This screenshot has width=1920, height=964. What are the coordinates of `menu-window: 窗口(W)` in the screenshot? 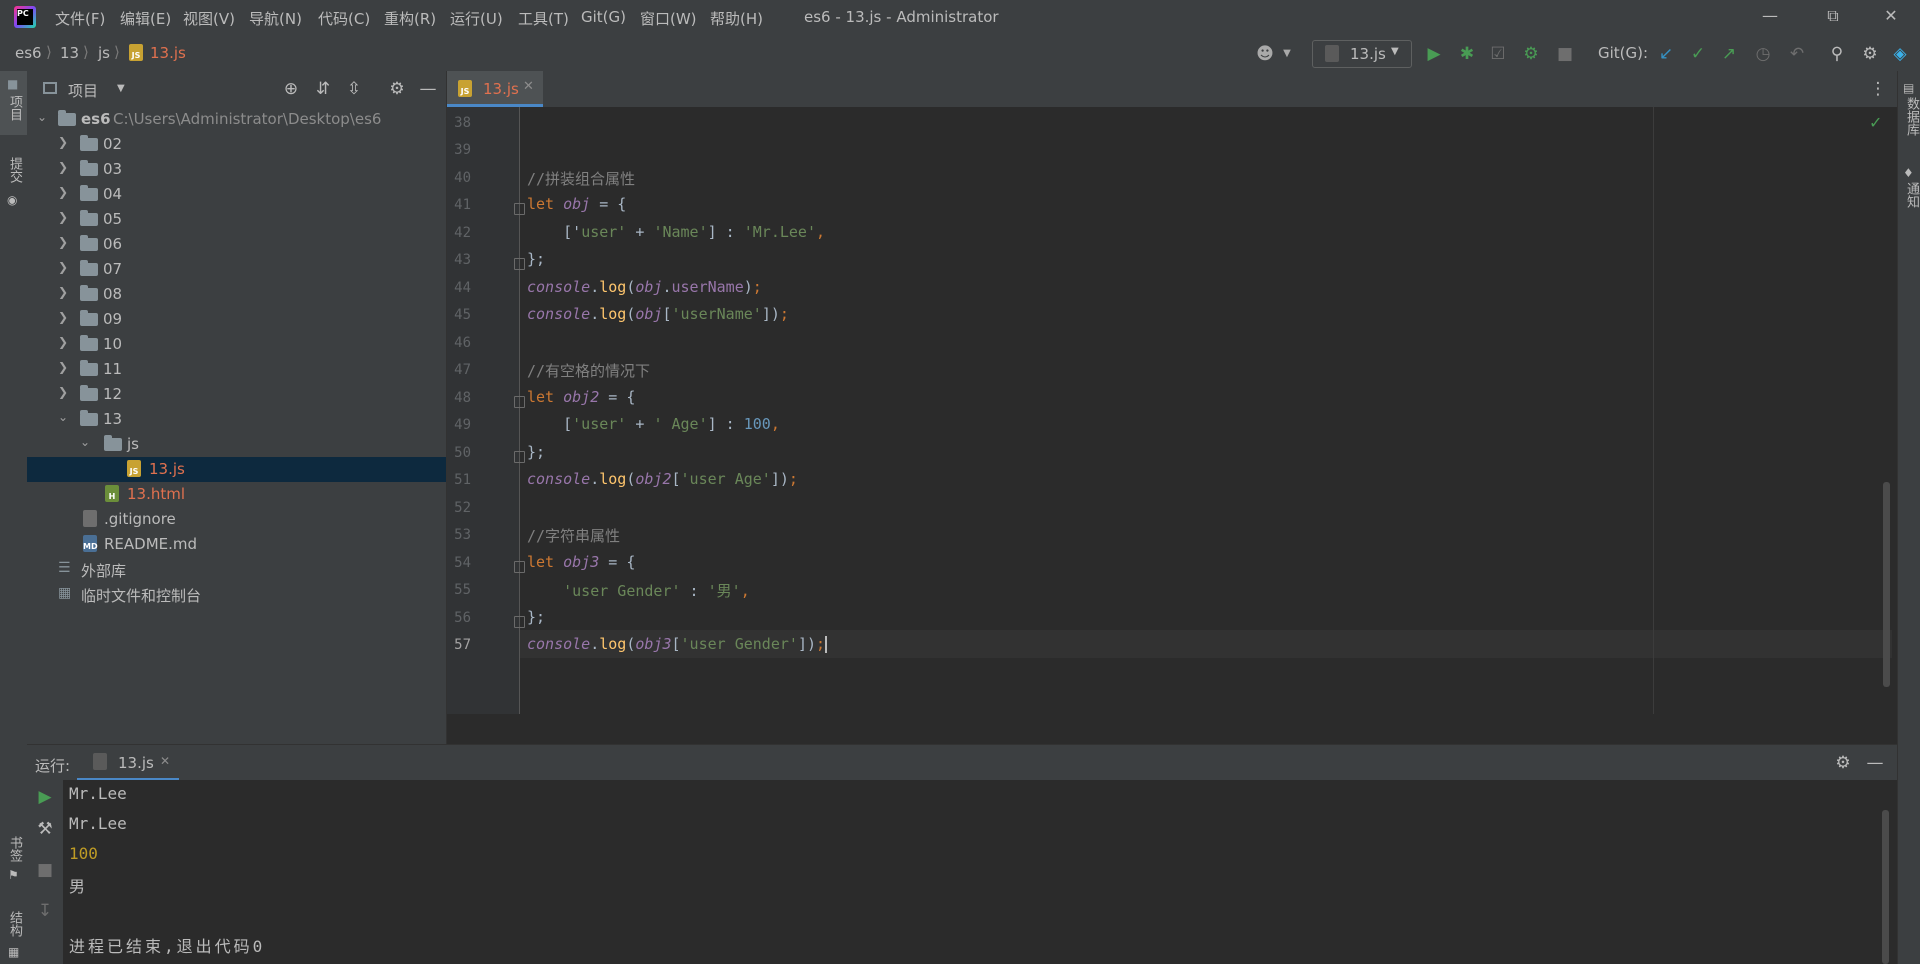 It's located at (668, 18).